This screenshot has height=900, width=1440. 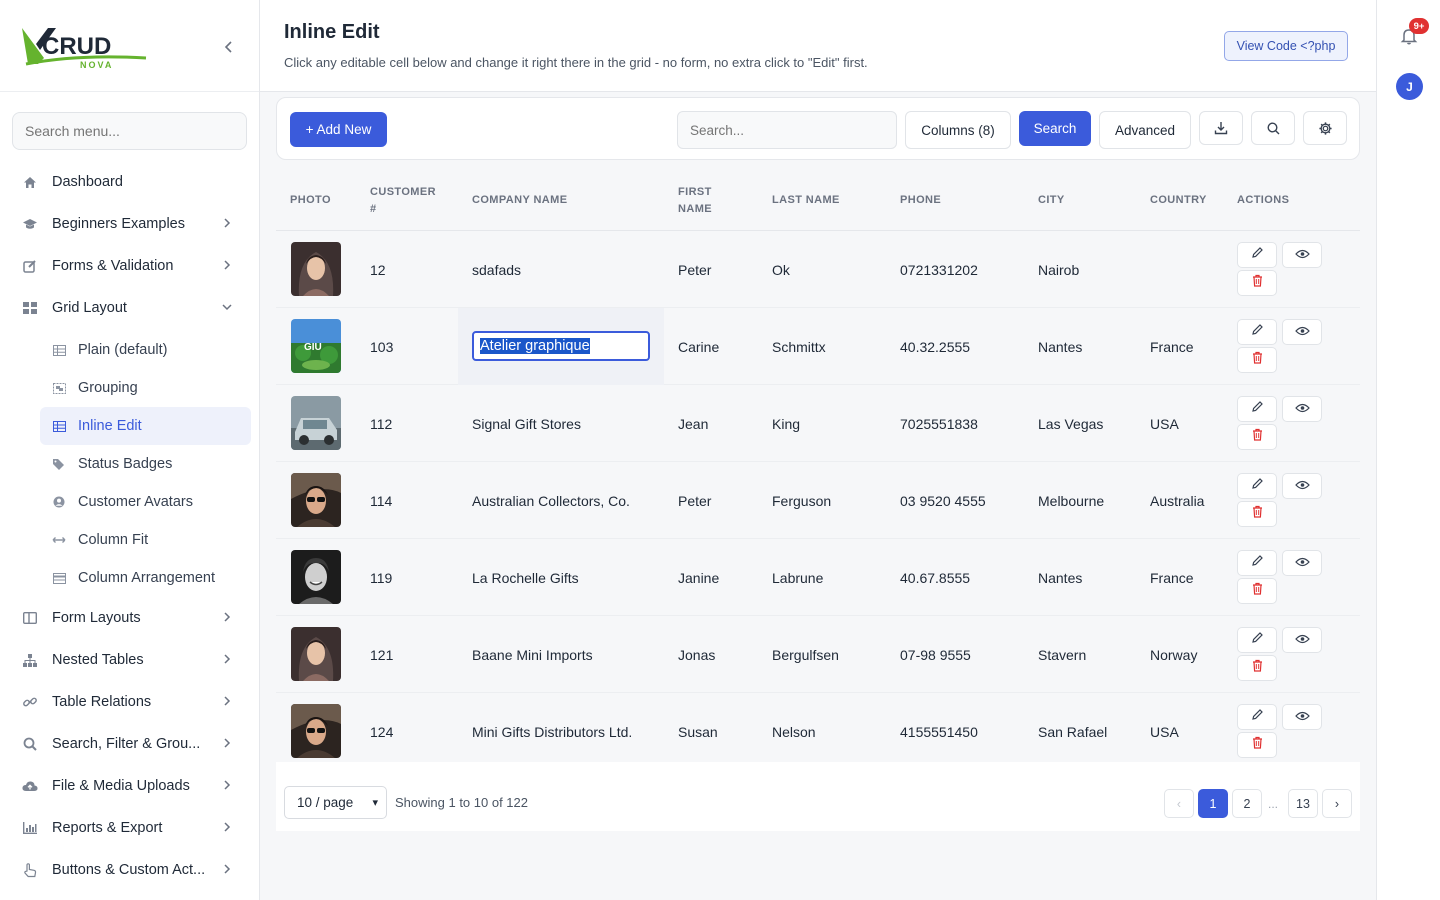 What do you see at coordinates (130, 786) in the screenshot?
I see `sidebar-item-file-media-uploads: File & Media Uploads` at bounding box center [130, 786].